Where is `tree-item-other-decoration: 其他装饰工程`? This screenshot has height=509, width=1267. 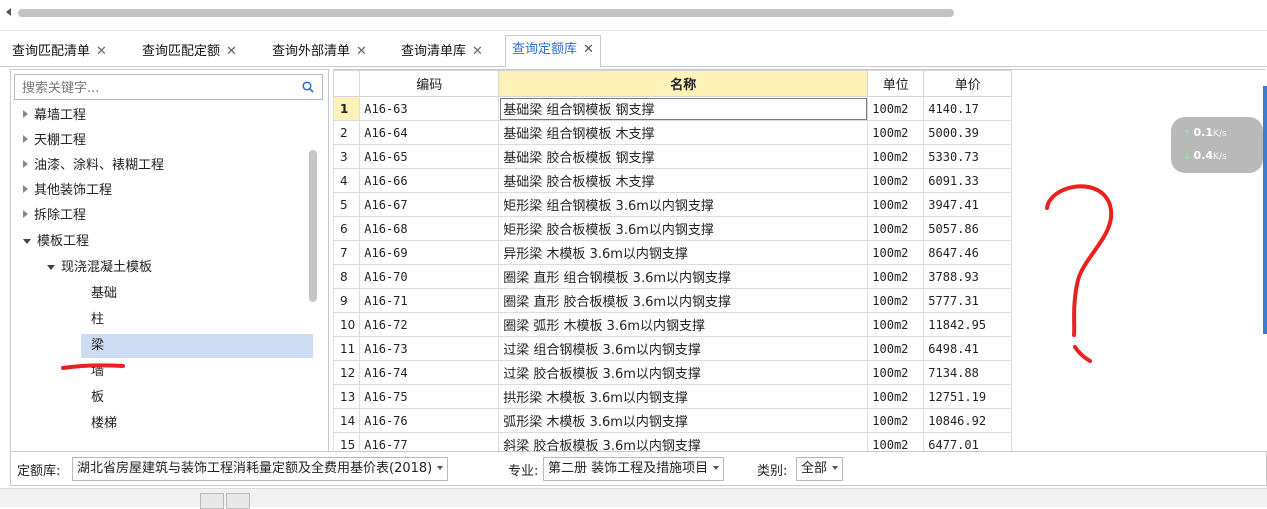
tree-item-other-decoration: 其他装饰工程 is located at coordinates (67, 191).